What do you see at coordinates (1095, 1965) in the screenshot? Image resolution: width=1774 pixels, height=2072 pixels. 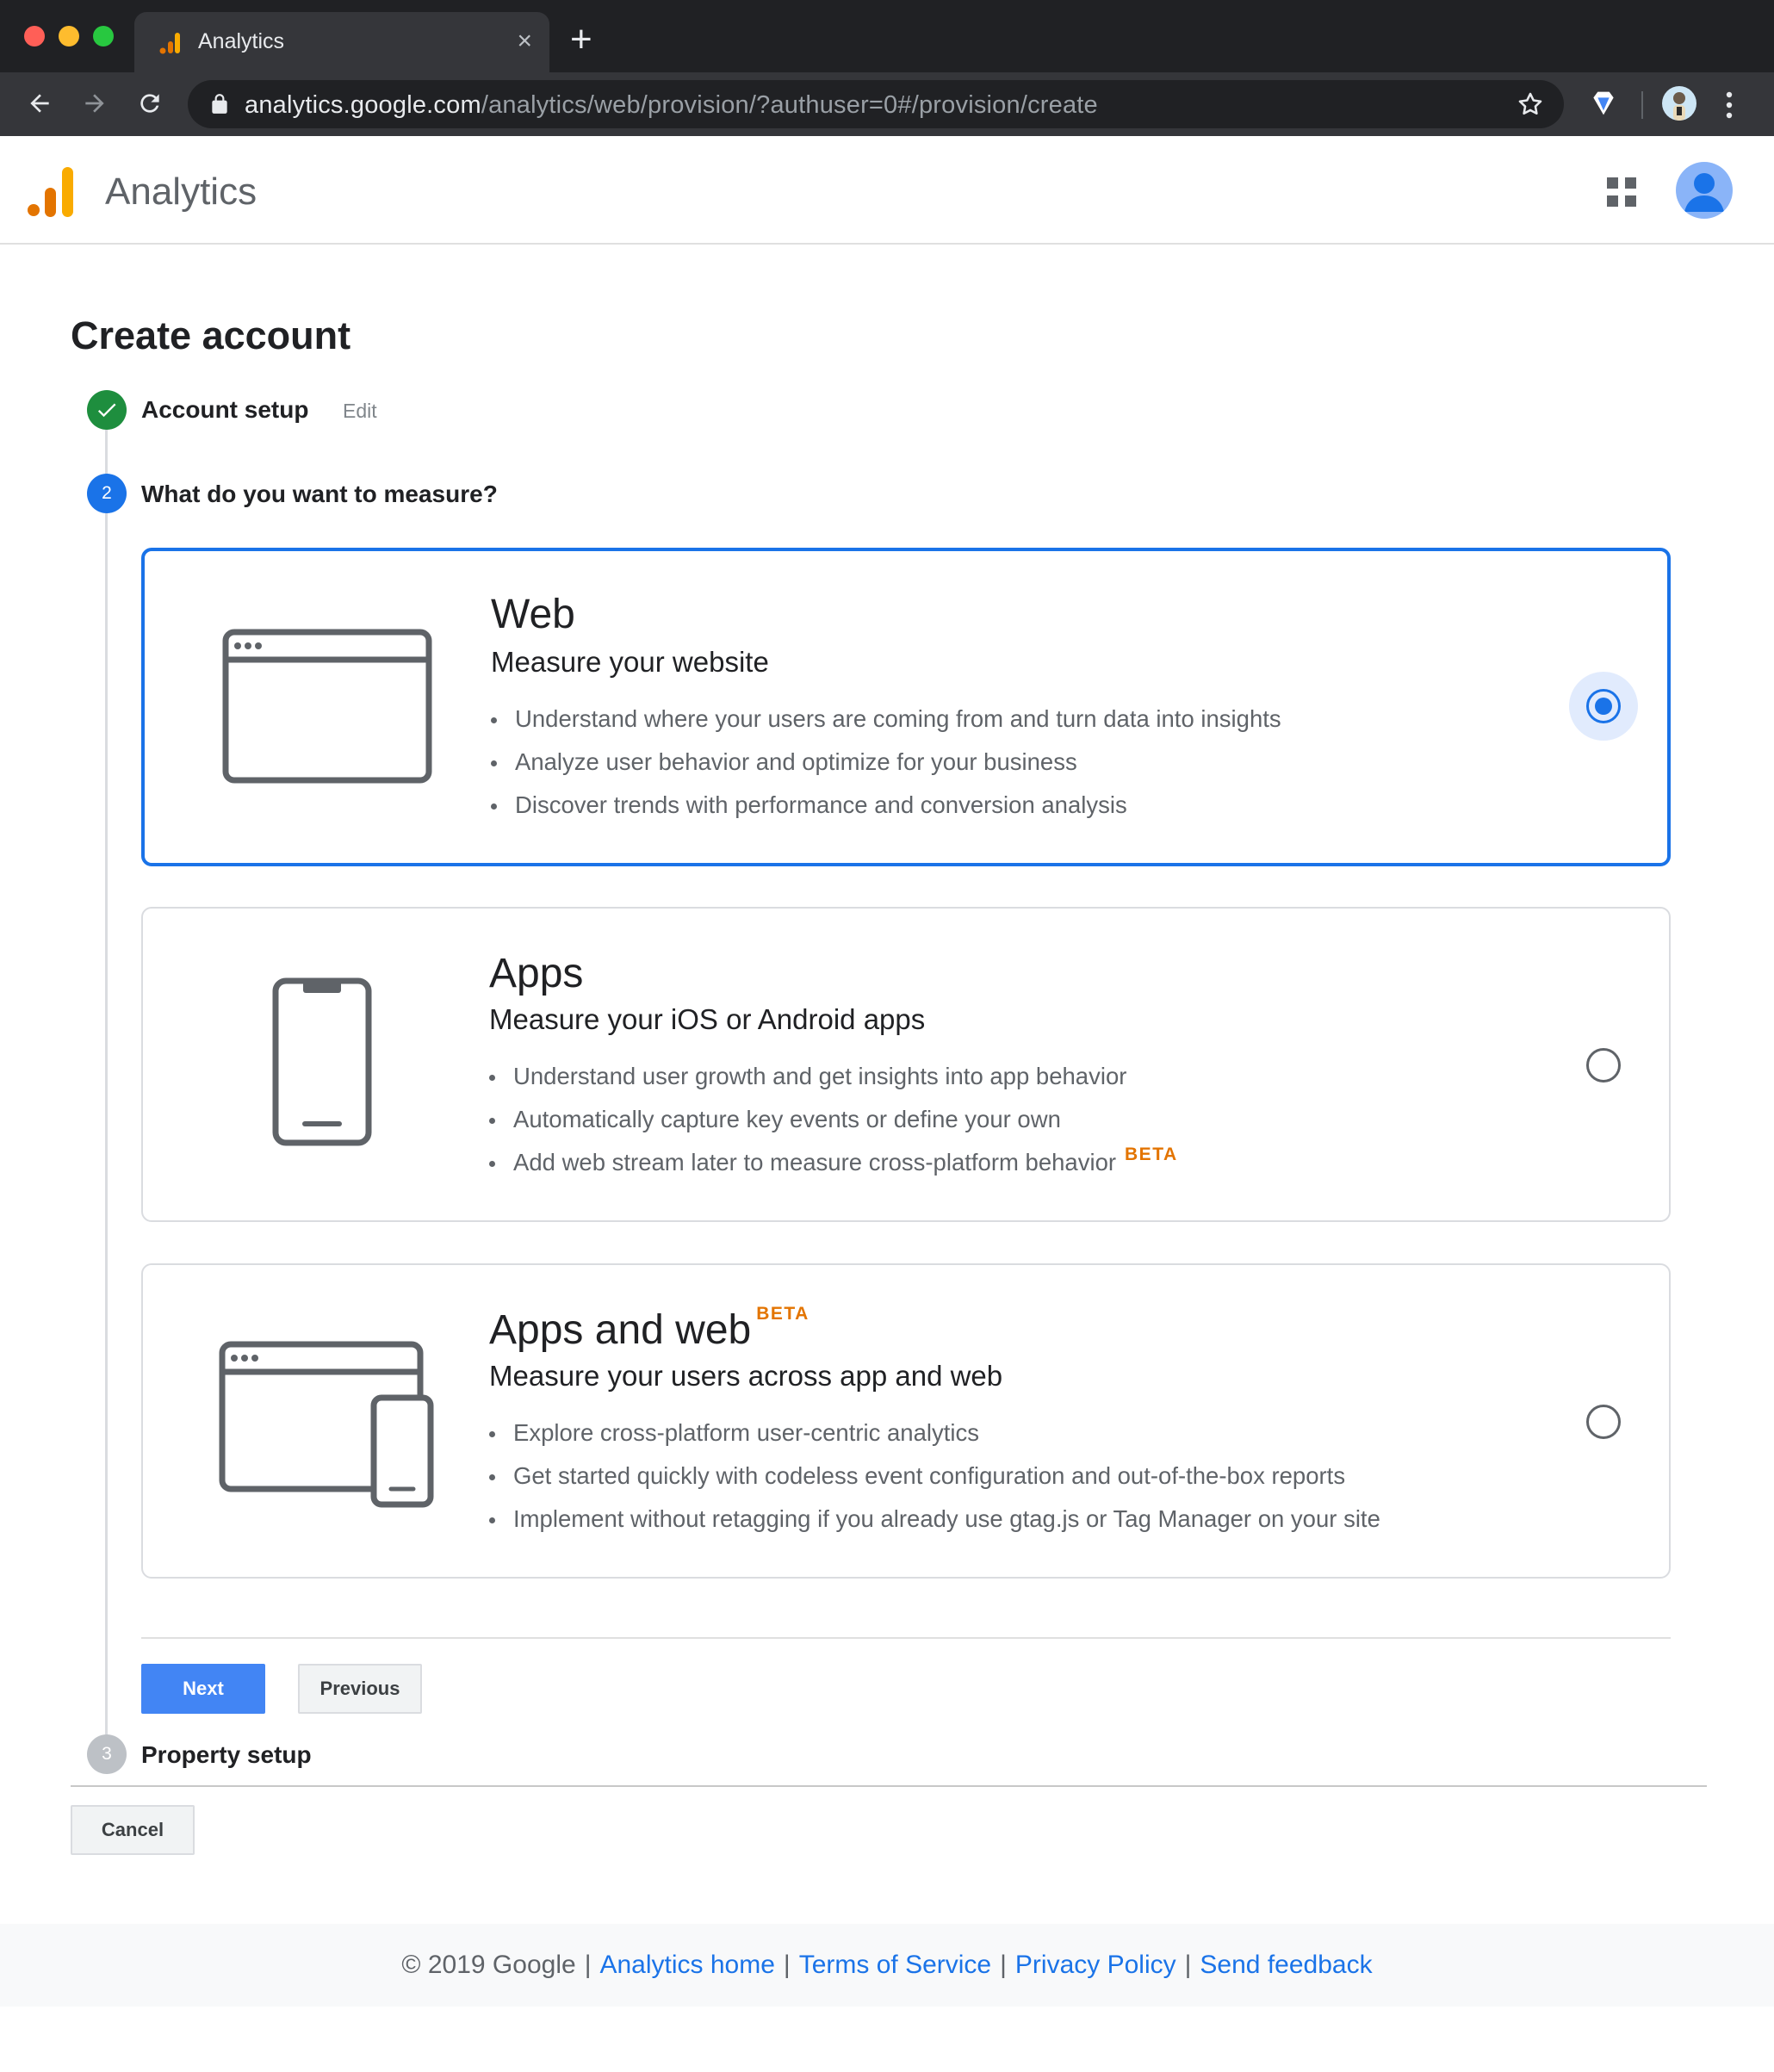 I see `privacy-policy-link: Privacy Policy` at bounding box center [1095, 1965].